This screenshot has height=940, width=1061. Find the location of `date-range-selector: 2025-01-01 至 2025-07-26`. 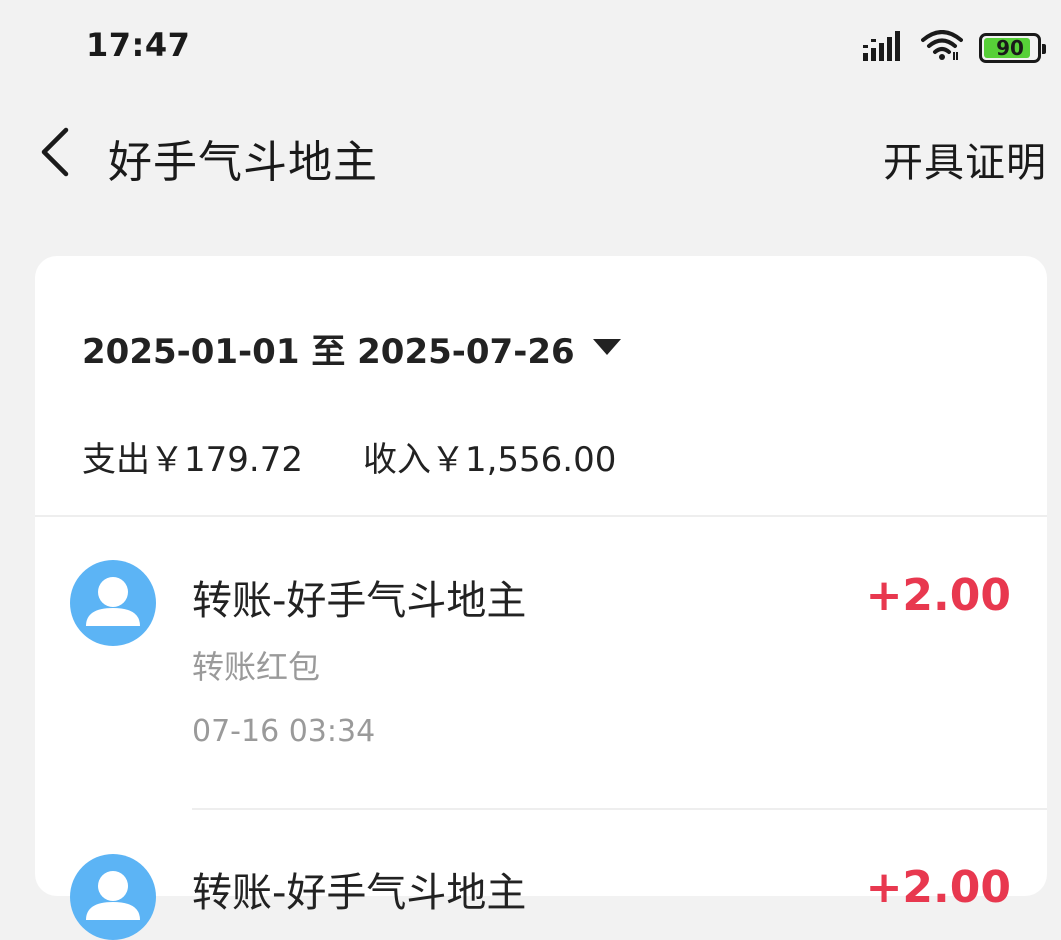

date-range-selector: 2025-01-01 至 2025-07-26 is located at coordinates (352, 348).